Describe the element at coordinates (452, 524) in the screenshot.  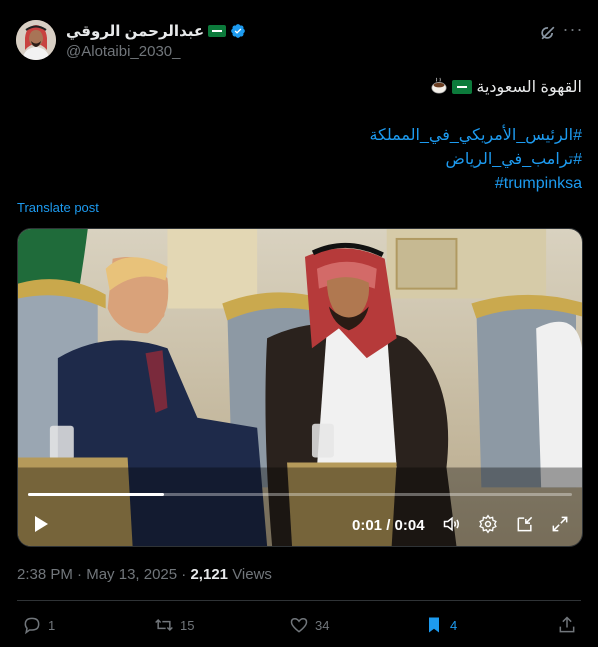
I see `volume-icon` at that location.